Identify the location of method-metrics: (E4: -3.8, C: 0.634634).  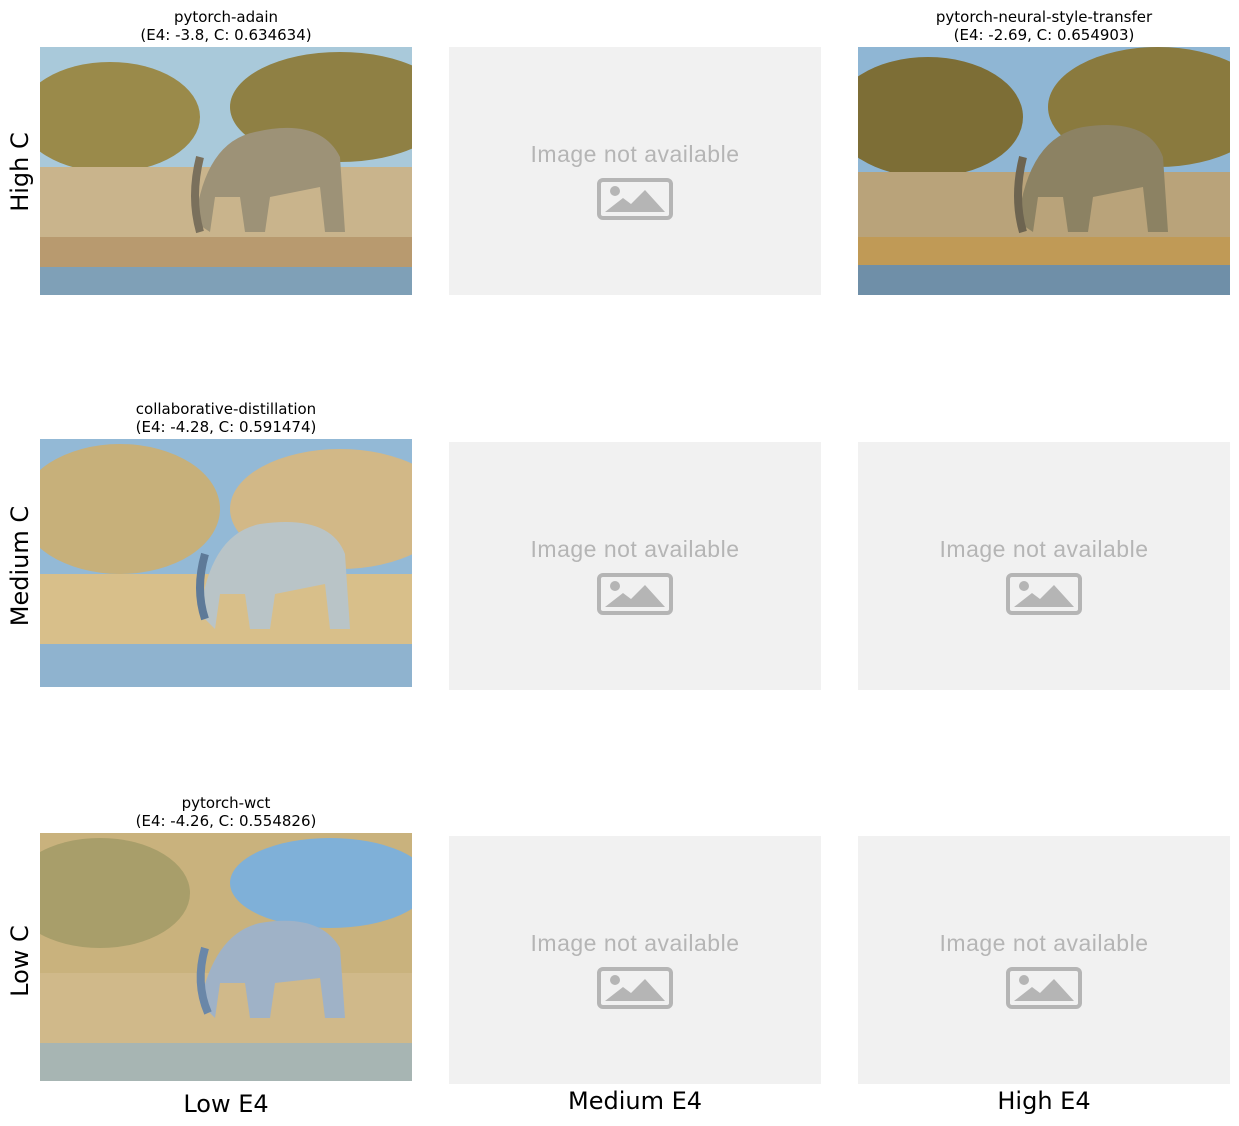
(226, 35).